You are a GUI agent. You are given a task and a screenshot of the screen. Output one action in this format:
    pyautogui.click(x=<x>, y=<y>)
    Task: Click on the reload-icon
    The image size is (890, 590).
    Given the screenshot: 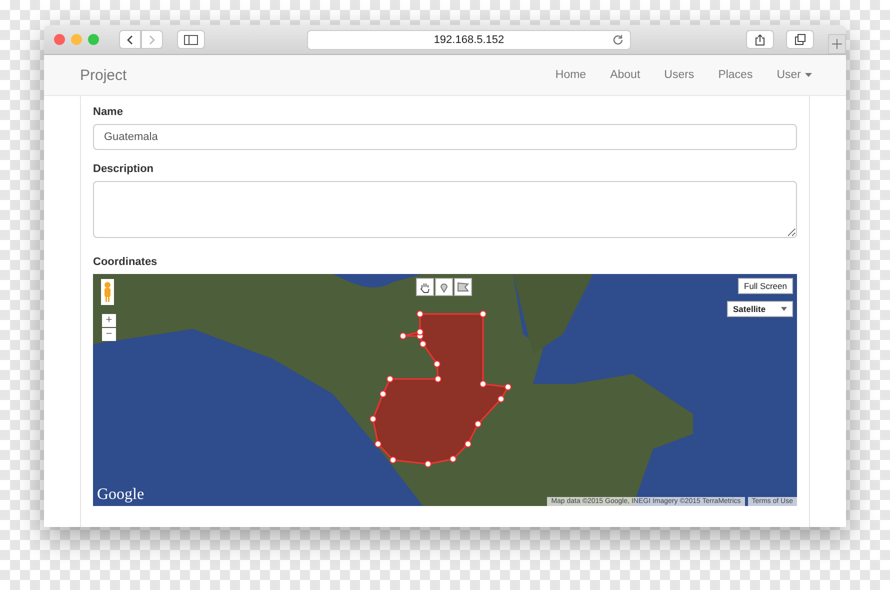 What is the action you would take?
    pyautogui.click(x=618, y=40)
    